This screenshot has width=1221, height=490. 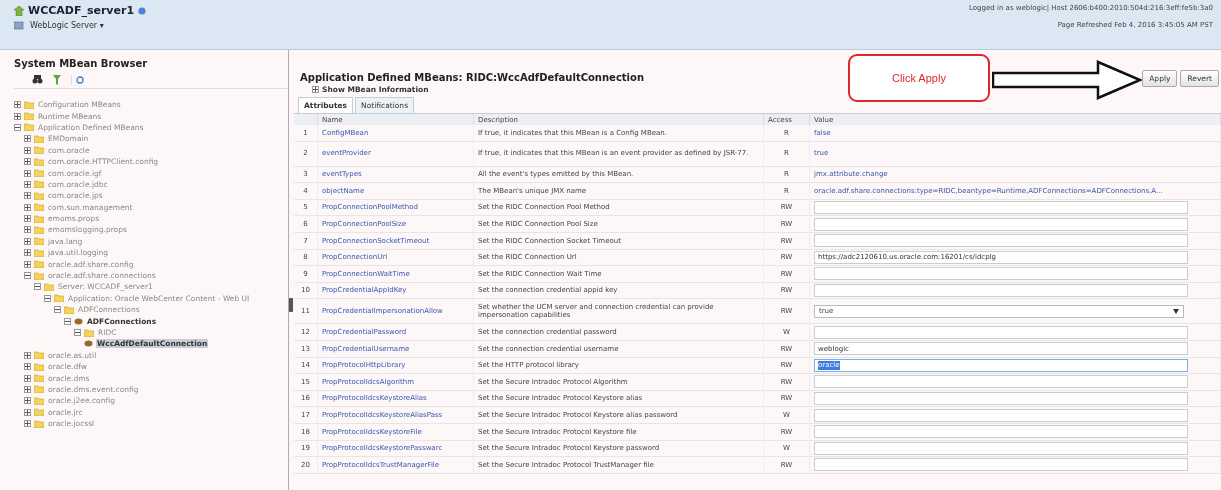 I want to click on dropdown-caret-icon, so click(x=1176, y=311).